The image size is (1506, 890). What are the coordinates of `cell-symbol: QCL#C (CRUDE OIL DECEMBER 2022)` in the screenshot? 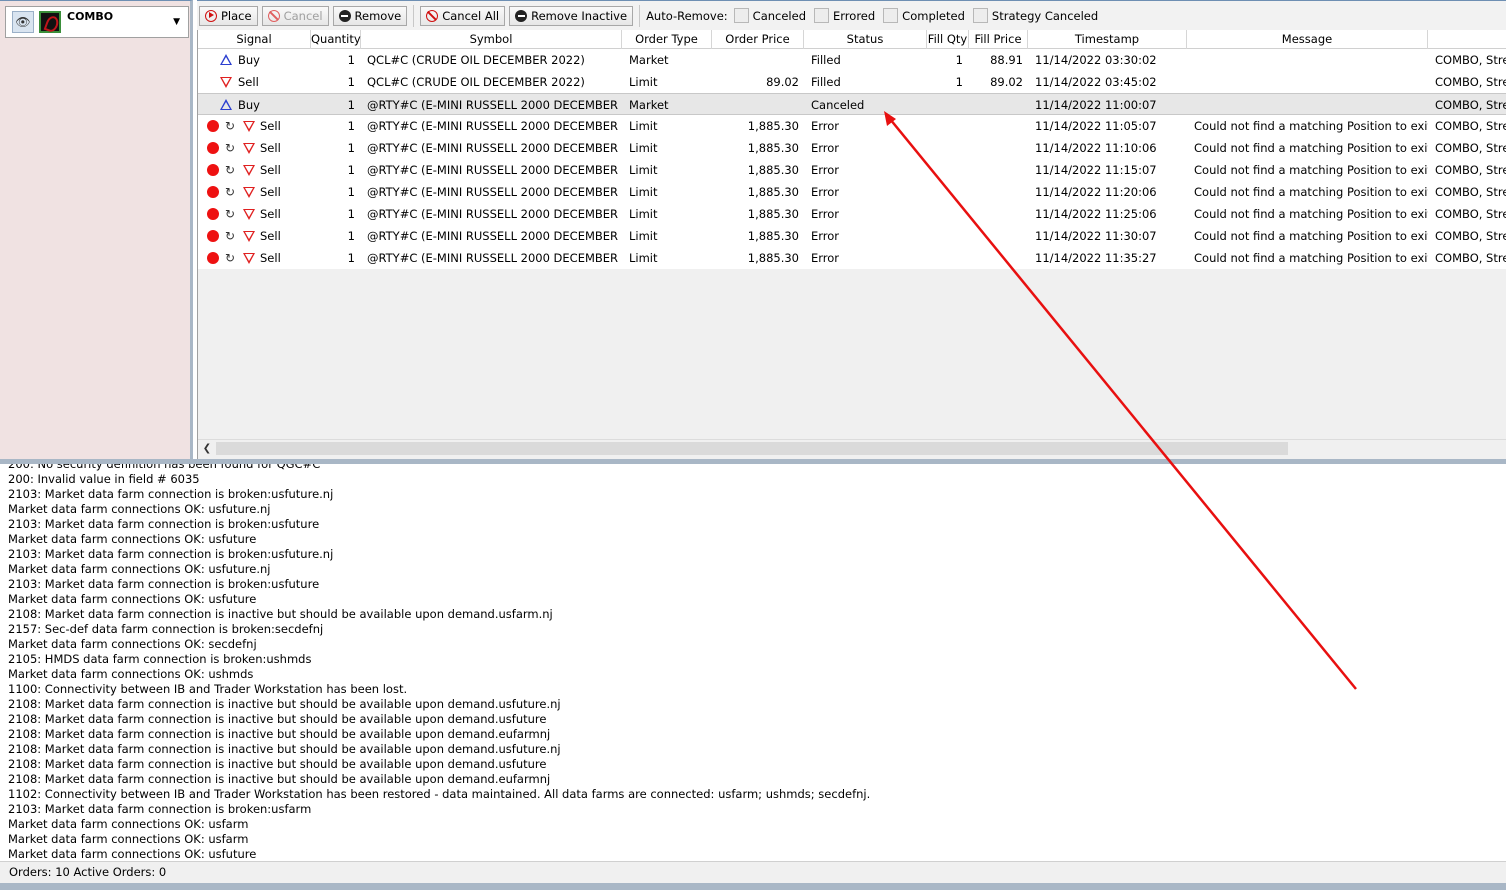 It's located at (476, 82).